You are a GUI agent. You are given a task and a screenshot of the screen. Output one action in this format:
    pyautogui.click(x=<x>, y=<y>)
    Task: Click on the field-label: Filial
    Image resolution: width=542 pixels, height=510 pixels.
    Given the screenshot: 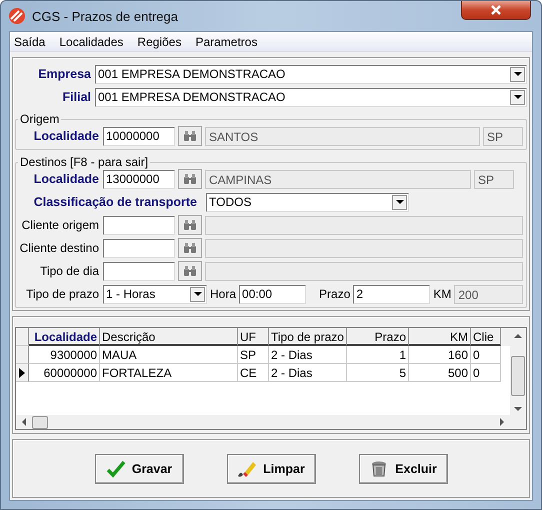 What is the action you would take?
    pyautogui.click(x=77, y=97)
    